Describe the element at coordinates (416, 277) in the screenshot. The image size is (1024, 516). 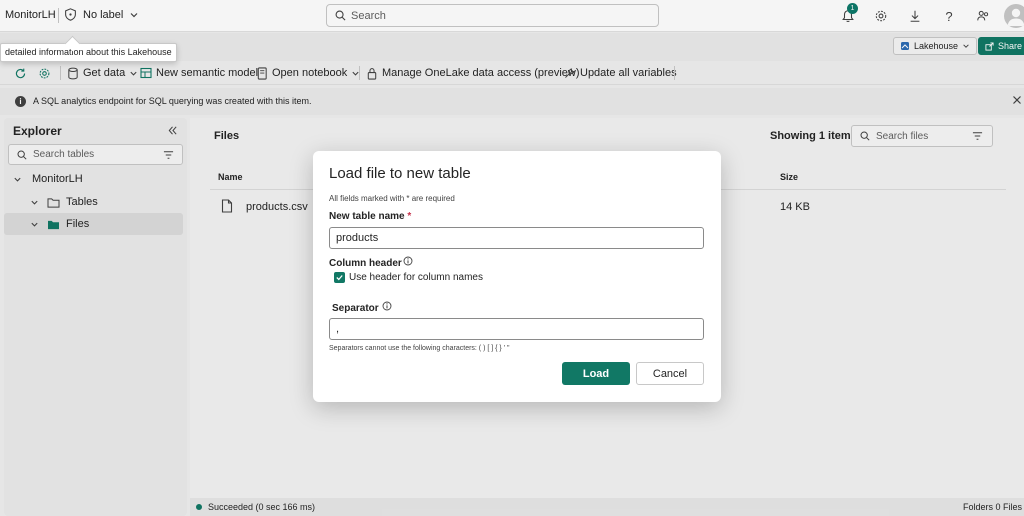
I see `use-header-label: Use header for column names` at that location.